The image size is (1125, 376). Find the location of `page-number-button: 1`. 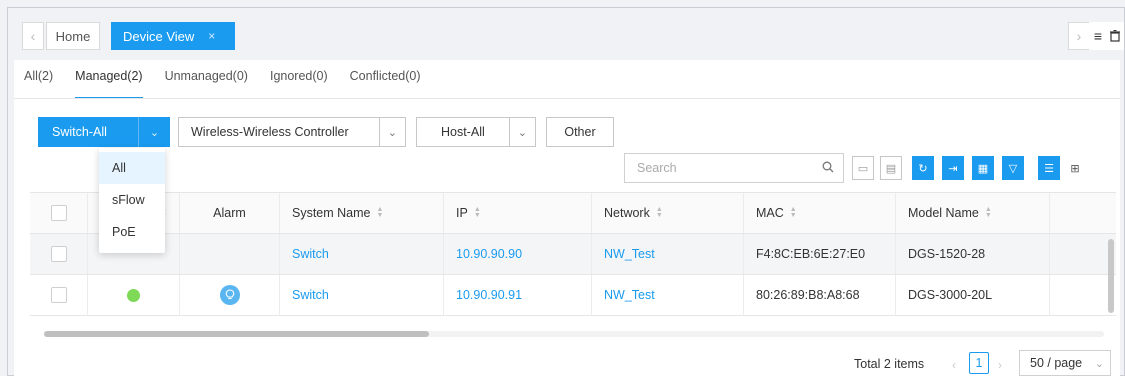

page-number-button: 1 is located at coordinates (979, 363).